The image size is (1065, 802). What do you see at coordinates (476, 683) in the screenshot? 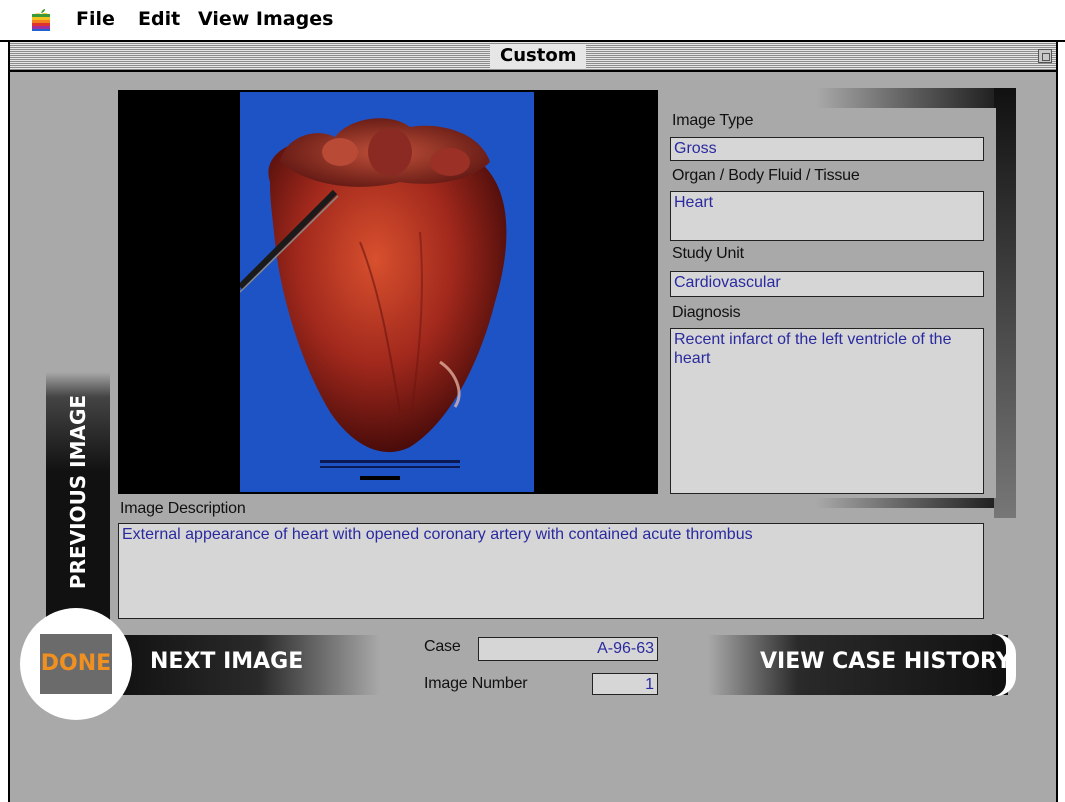
I see `image-number-label: Image Number` at bounding box center [476, 683].